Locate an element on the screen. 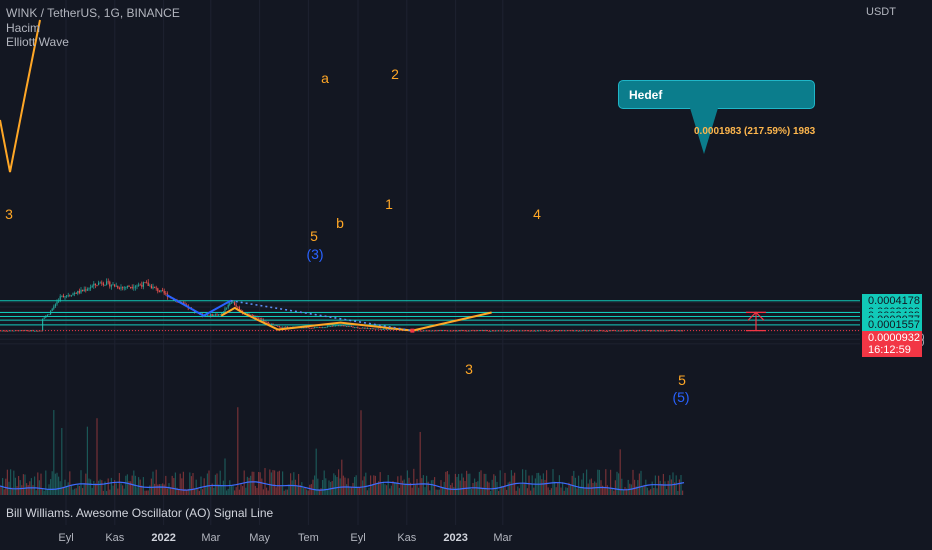  target-callout: Hedef is located at coordinates (716, 94).